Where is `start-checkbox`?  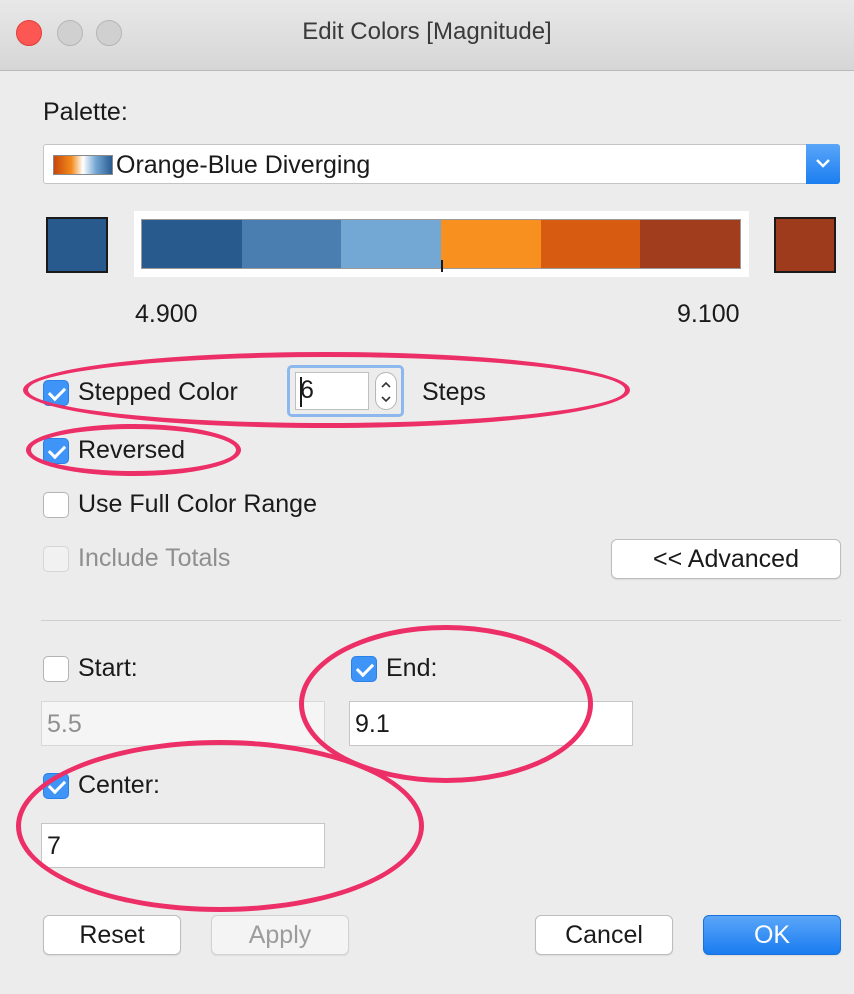
start-checkbox is located at coordinates (56, 669).